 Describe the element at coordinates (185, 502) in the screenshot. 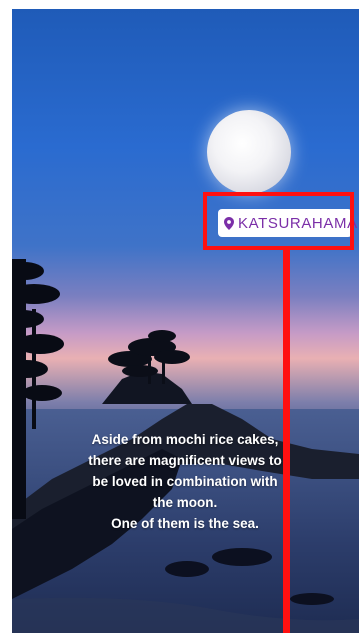

I see `caption-line: the moon.` at that location.